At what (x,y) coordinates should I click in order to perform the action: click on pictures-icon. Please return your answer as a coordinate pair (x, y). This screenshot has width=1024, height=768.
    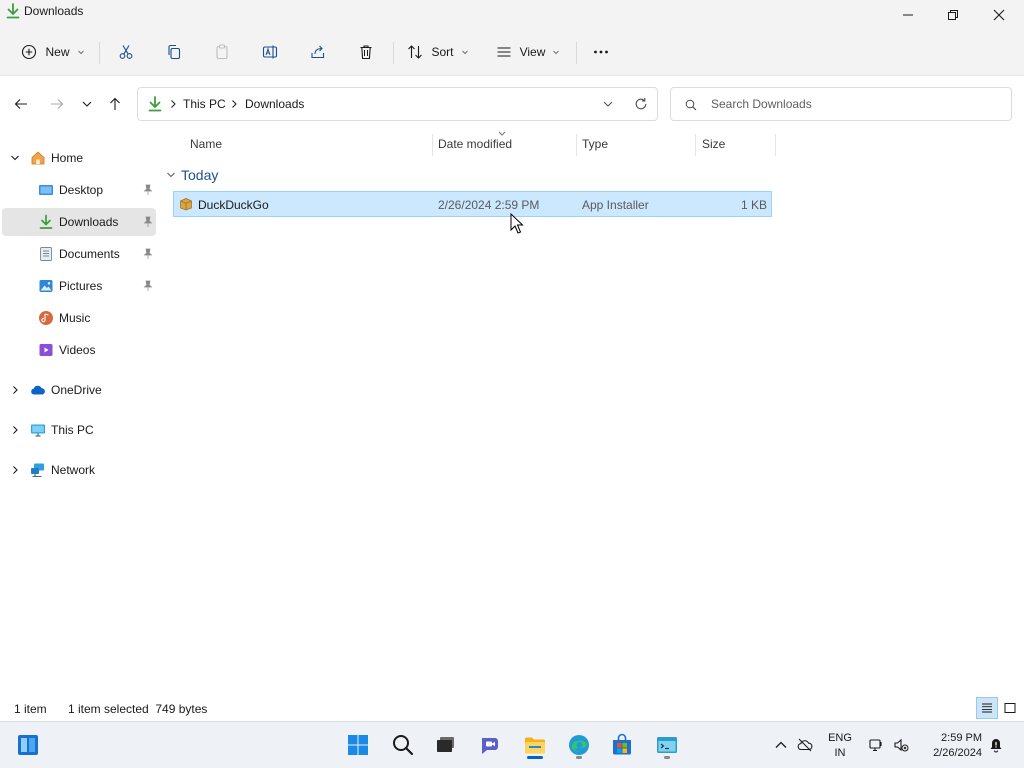
    Looking at the image, I should click on (46, 286).